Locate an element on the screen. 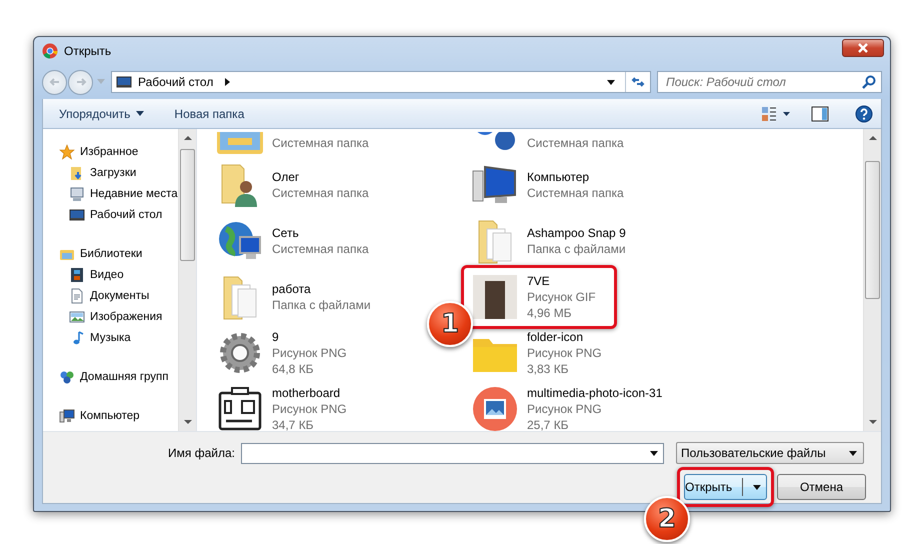  file-name: motherboard is located at coordinates (309, 393).